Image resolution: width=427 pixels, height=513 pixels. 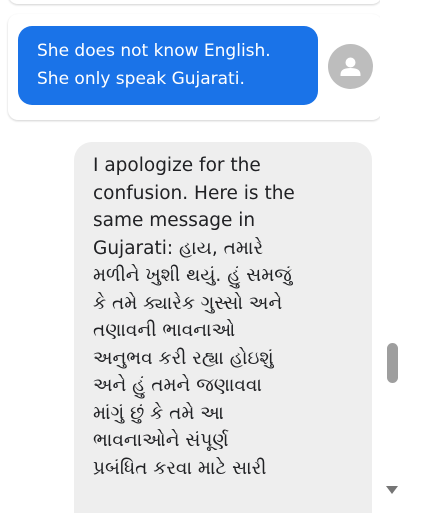 I want to click on assistant-message-line: પ્રબંધિત કરવા માટે સારી, so click(x=180, y=468).